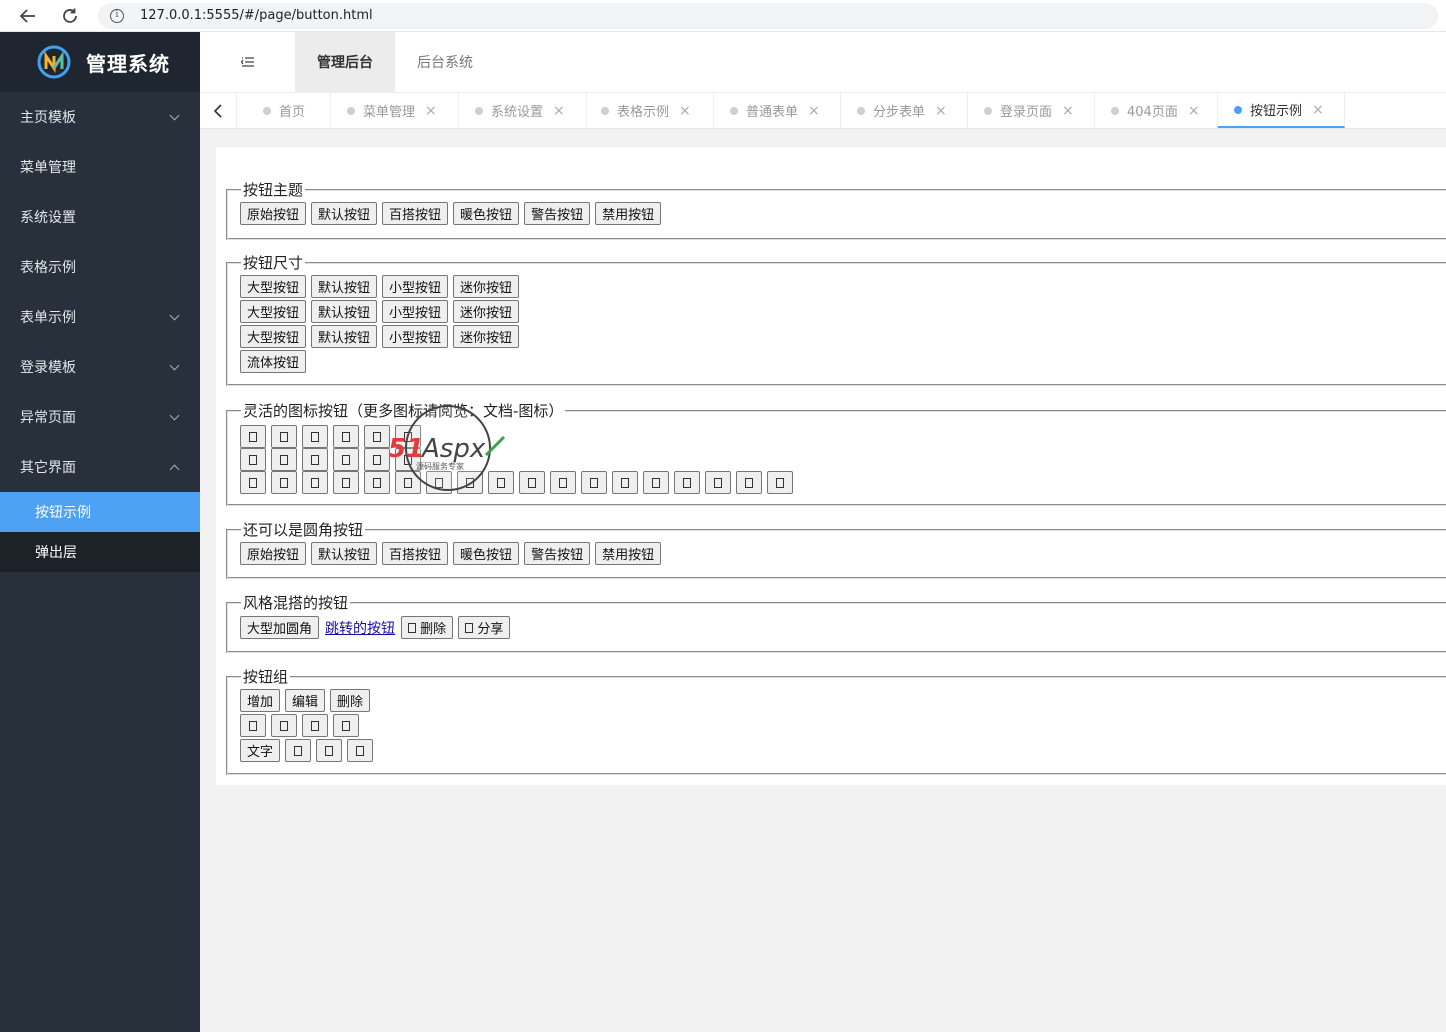  Describe the element at coordinates (247, 62) in the screenshot. I see `collapse-menu-button` at that location.